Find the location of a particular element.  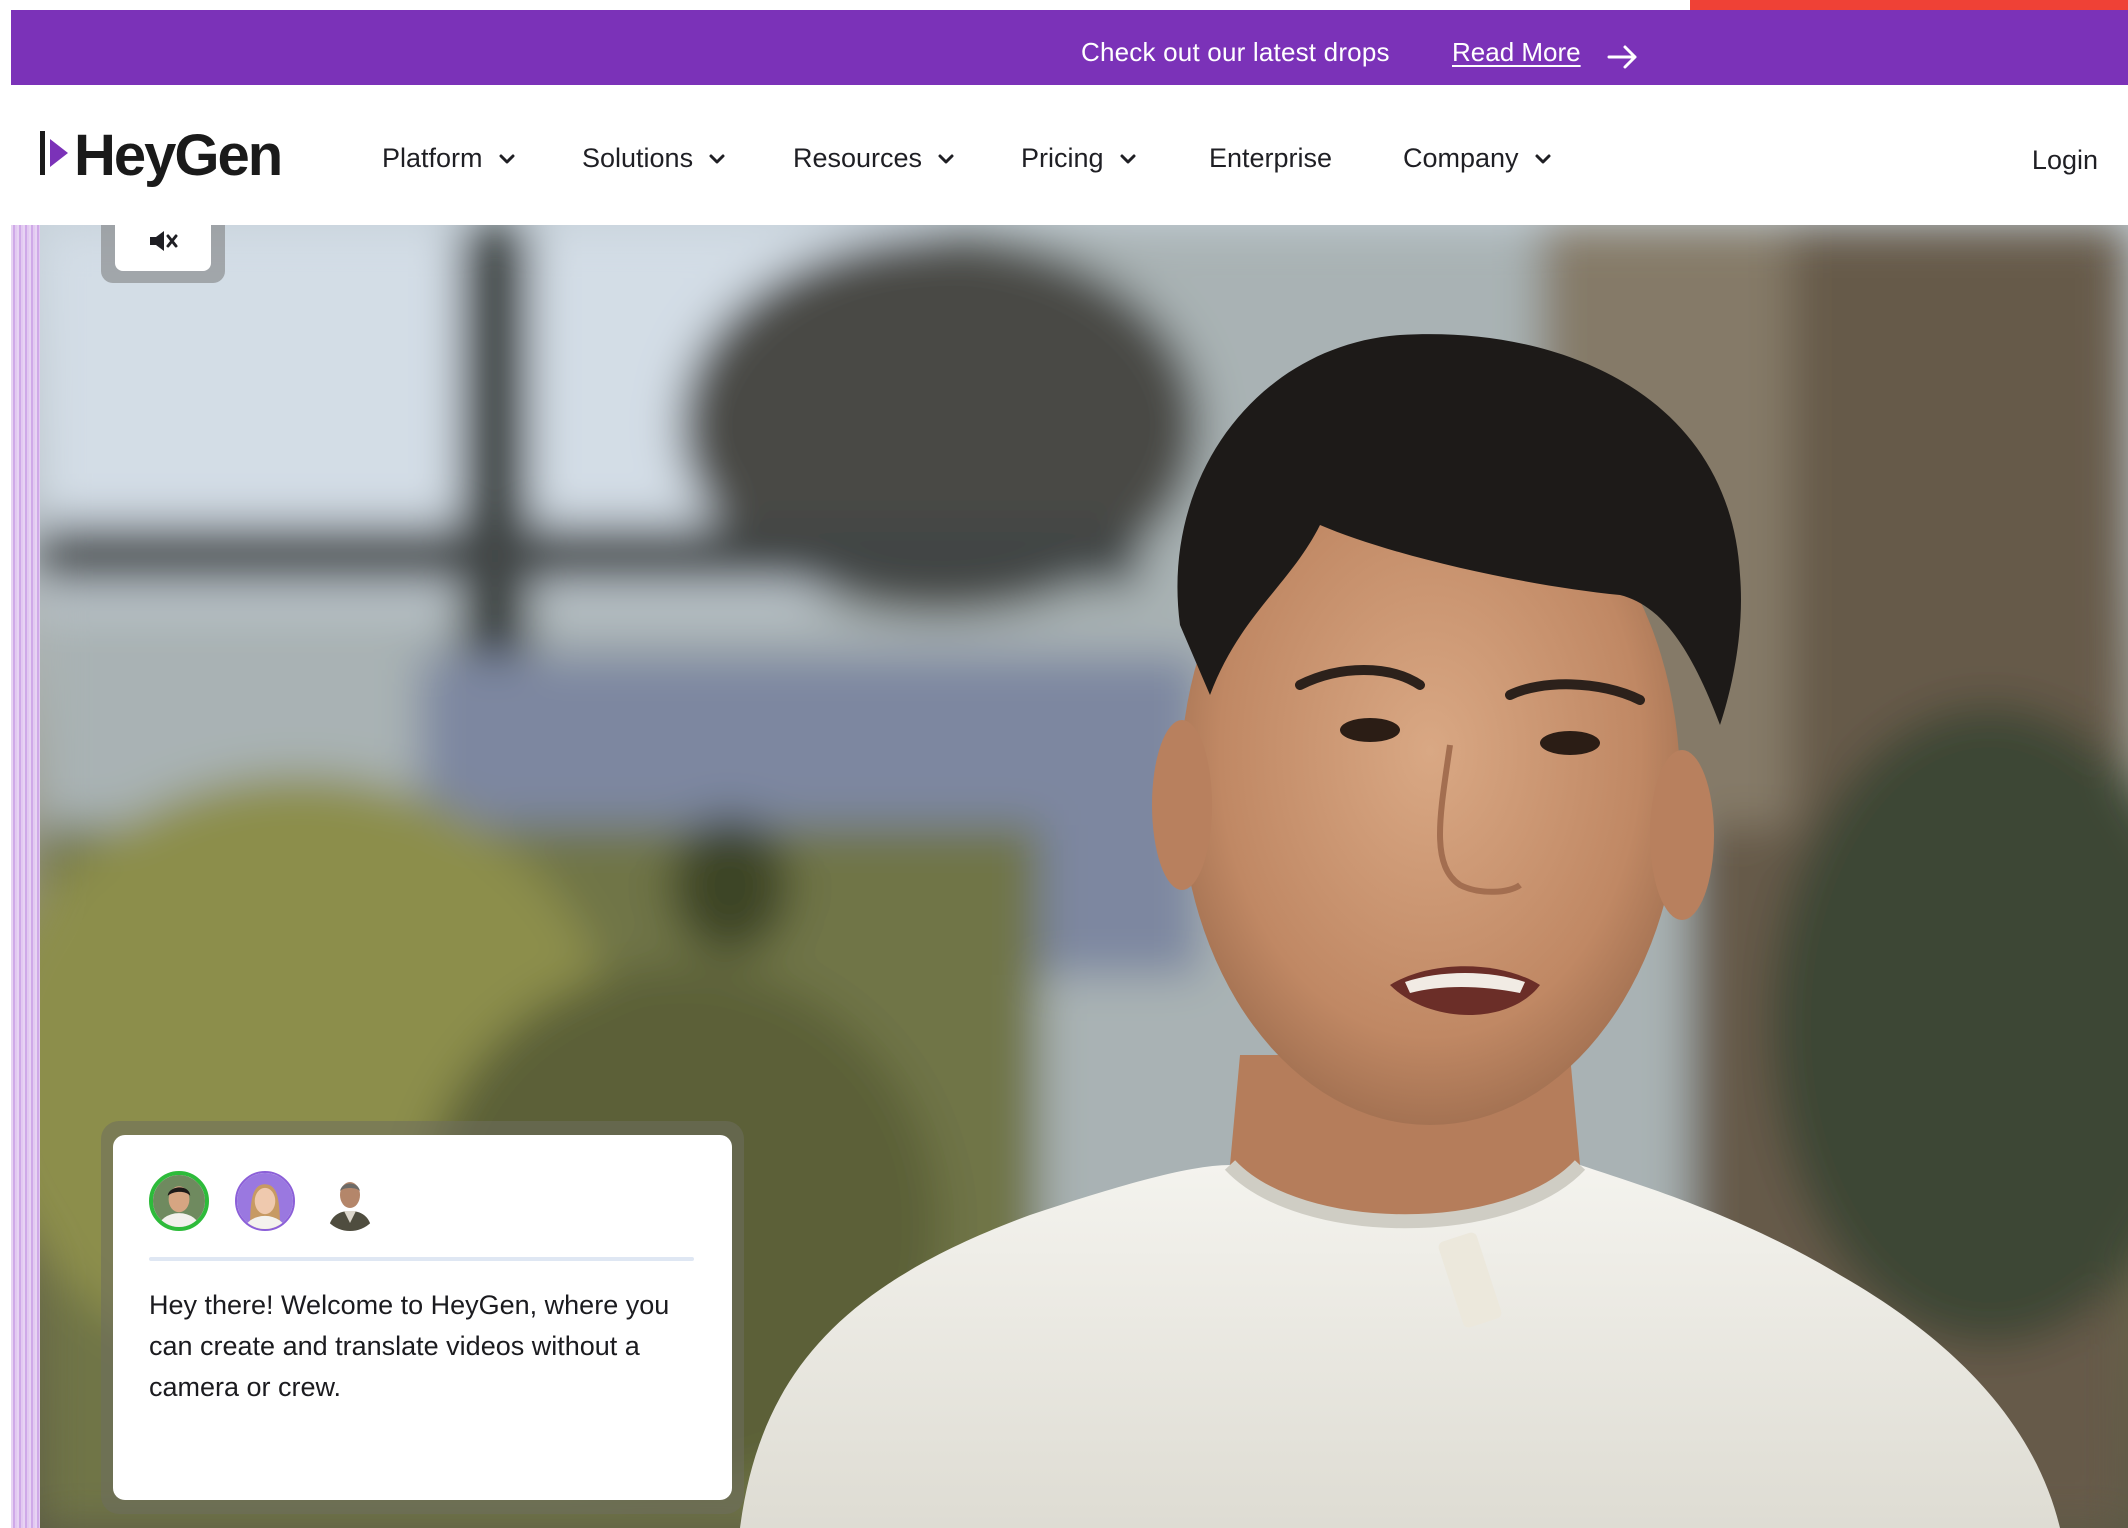

login-link: Login is located at coordinates (2065, 160).